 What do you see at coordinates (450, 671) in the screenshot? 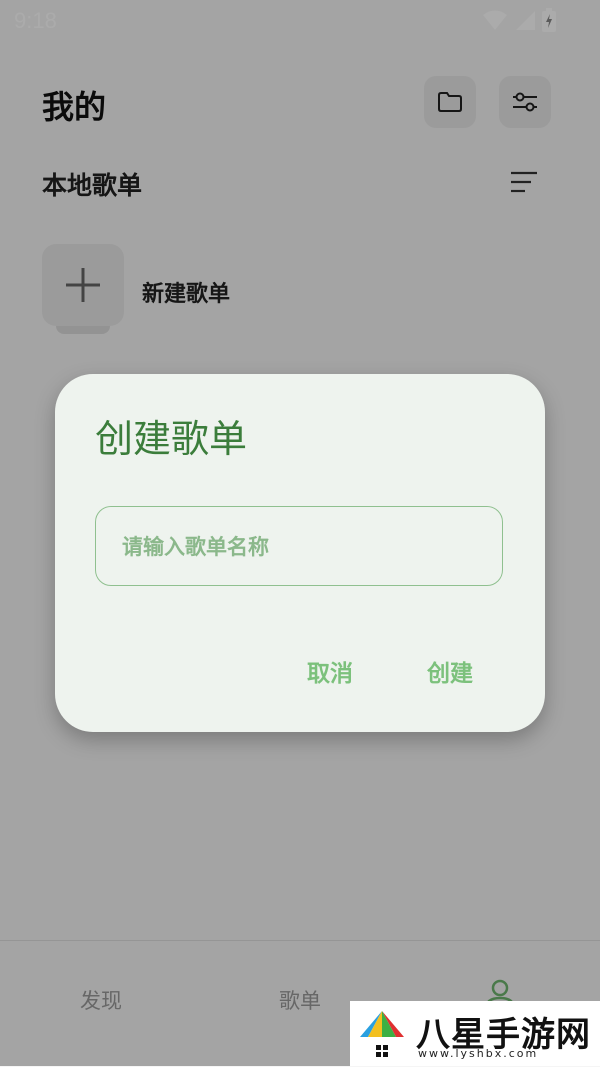
I see `create-button: 创建` at bounding box center [450, 671].